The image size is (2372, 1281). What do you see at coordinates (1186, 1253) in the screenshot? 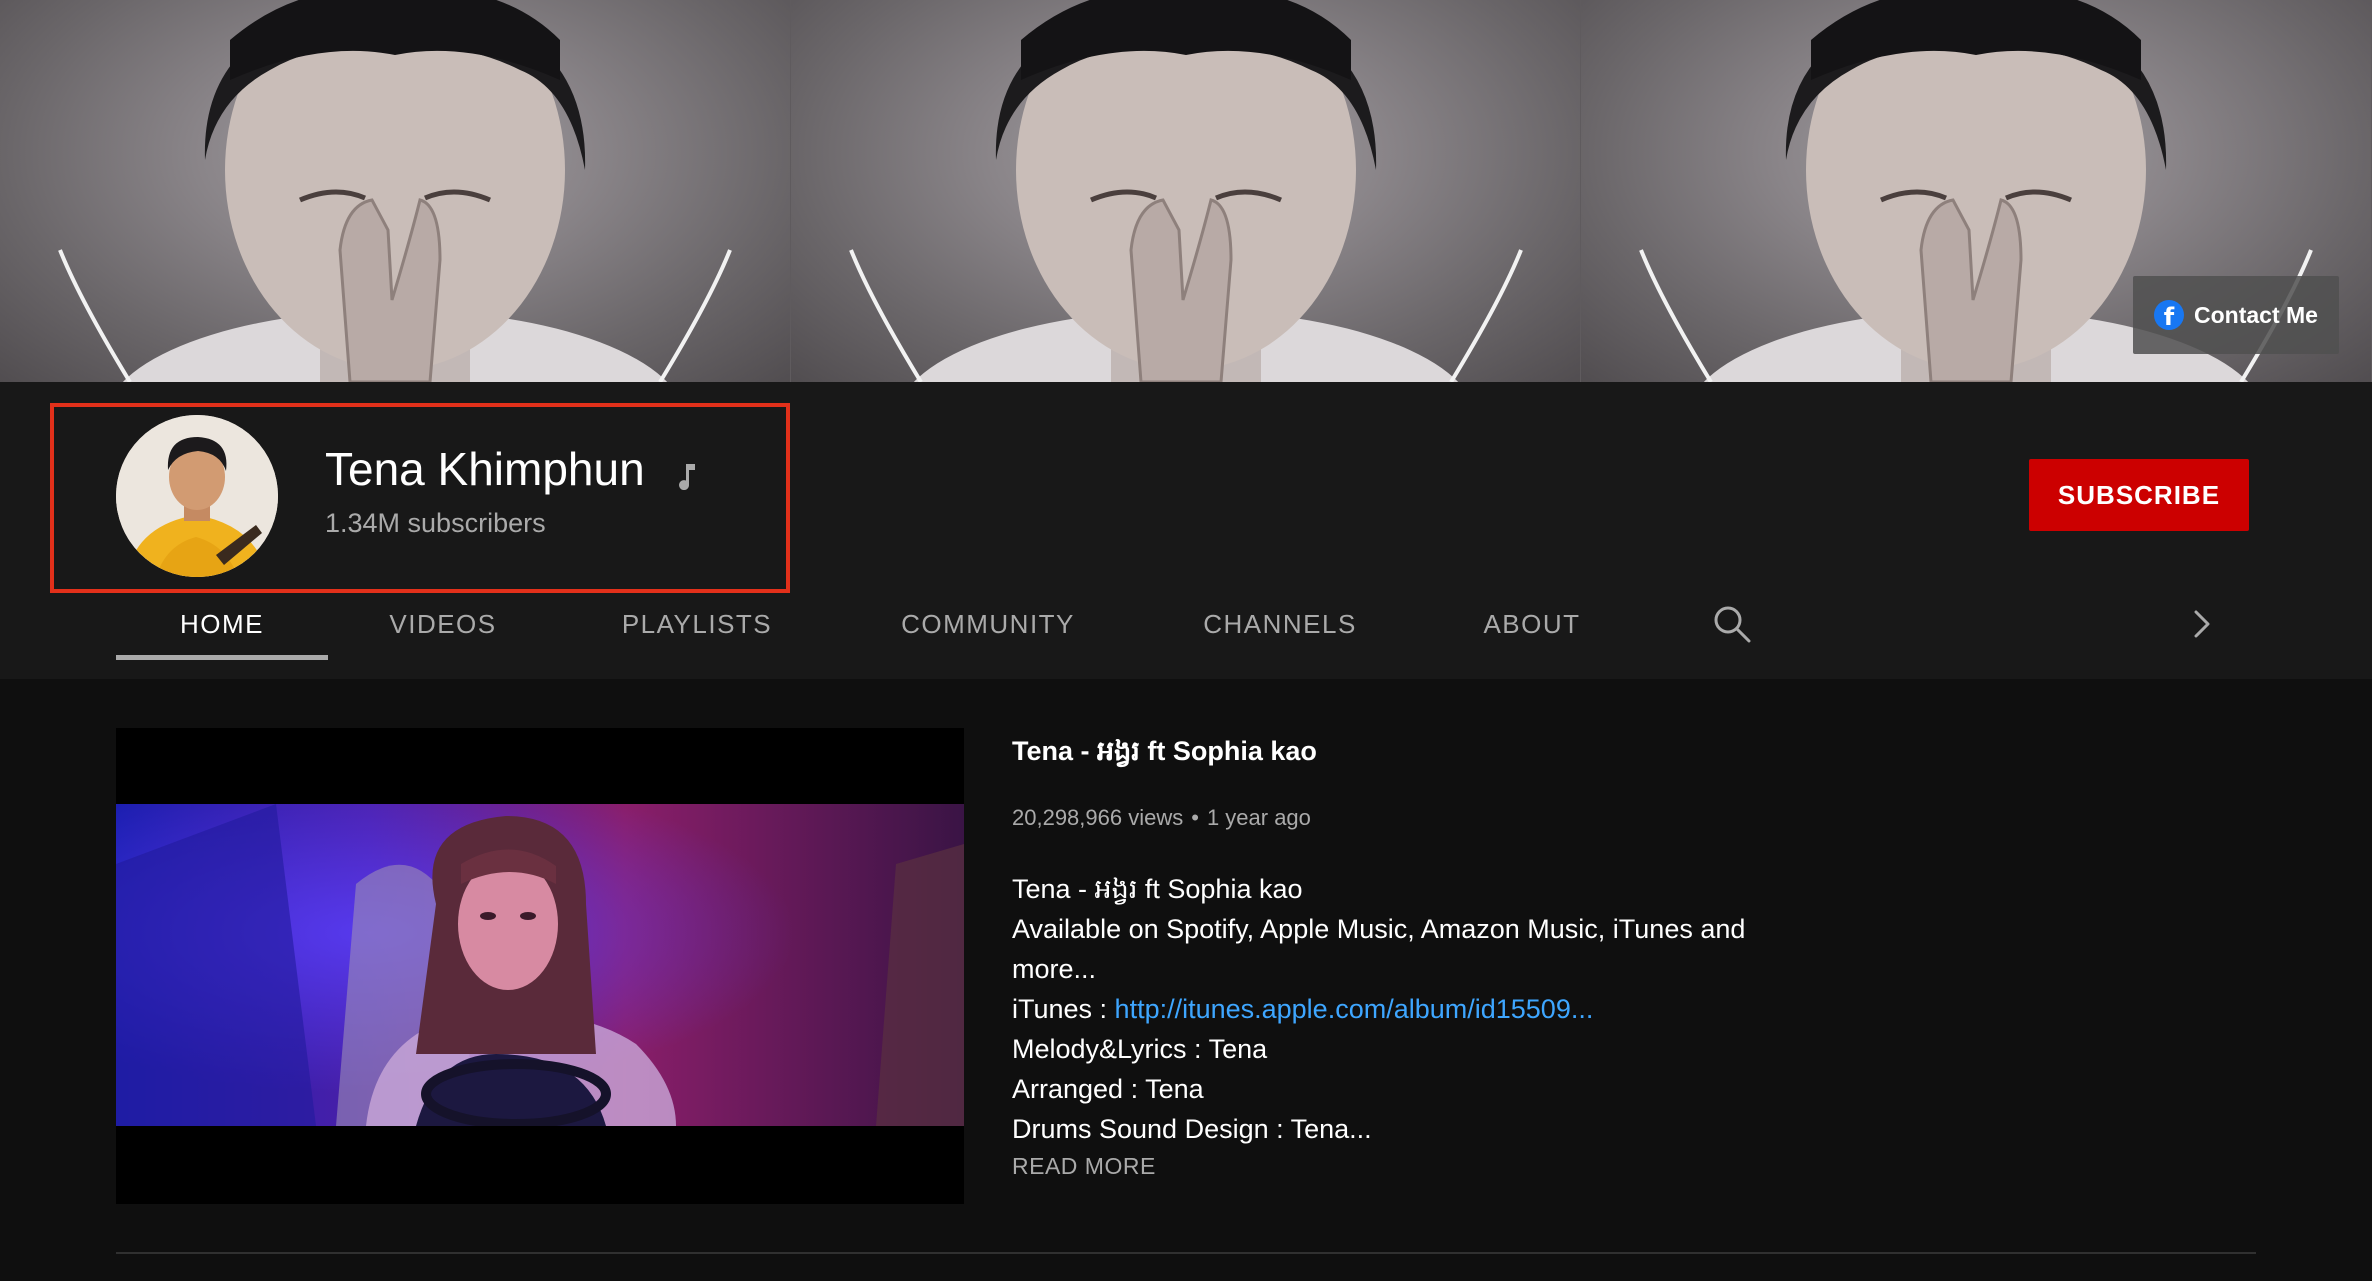
I see `section-divider` at bounding box center [1186, 1253].